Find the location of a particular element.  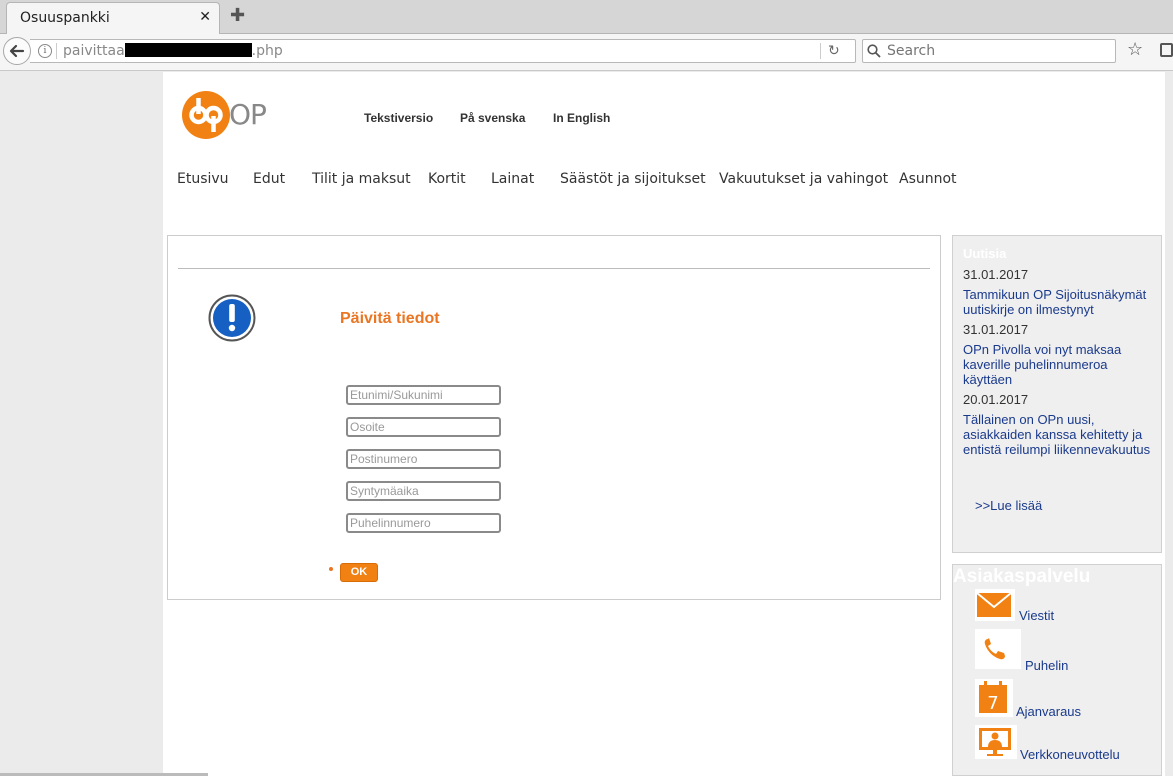

calendar-day: 7 is located at coordinates (992, 703).